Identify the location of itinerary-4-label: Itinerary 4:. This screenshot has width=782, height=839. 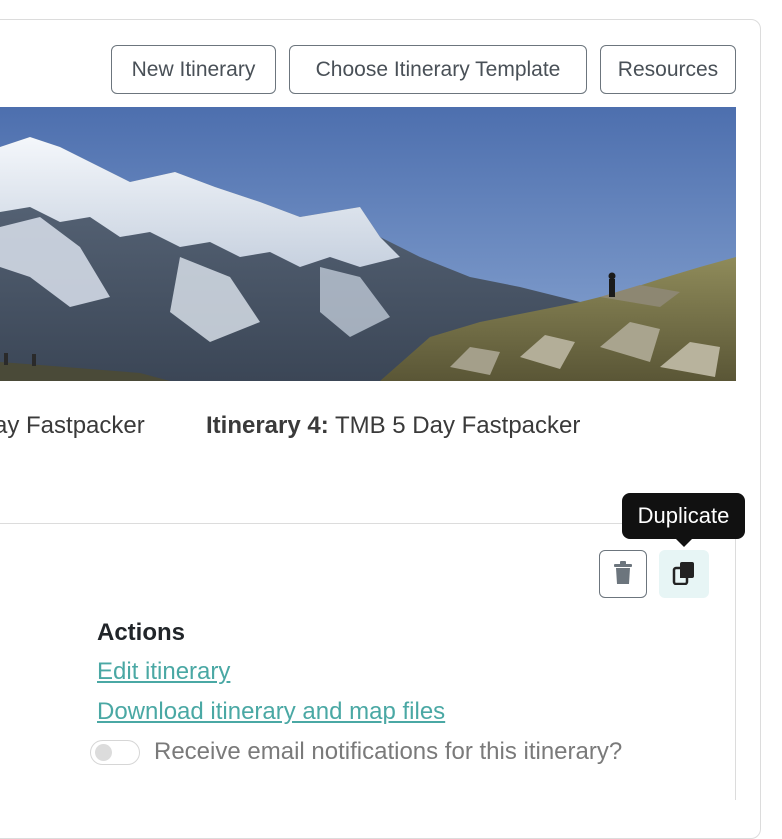
(267, 425).